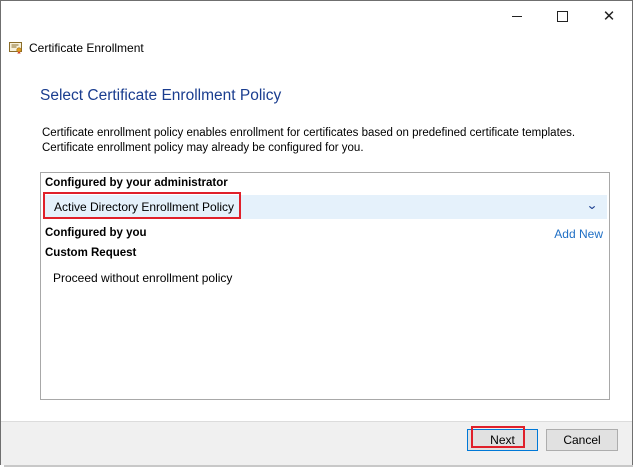  I want to click on cancel-button: Cancel, so click(582, 440).